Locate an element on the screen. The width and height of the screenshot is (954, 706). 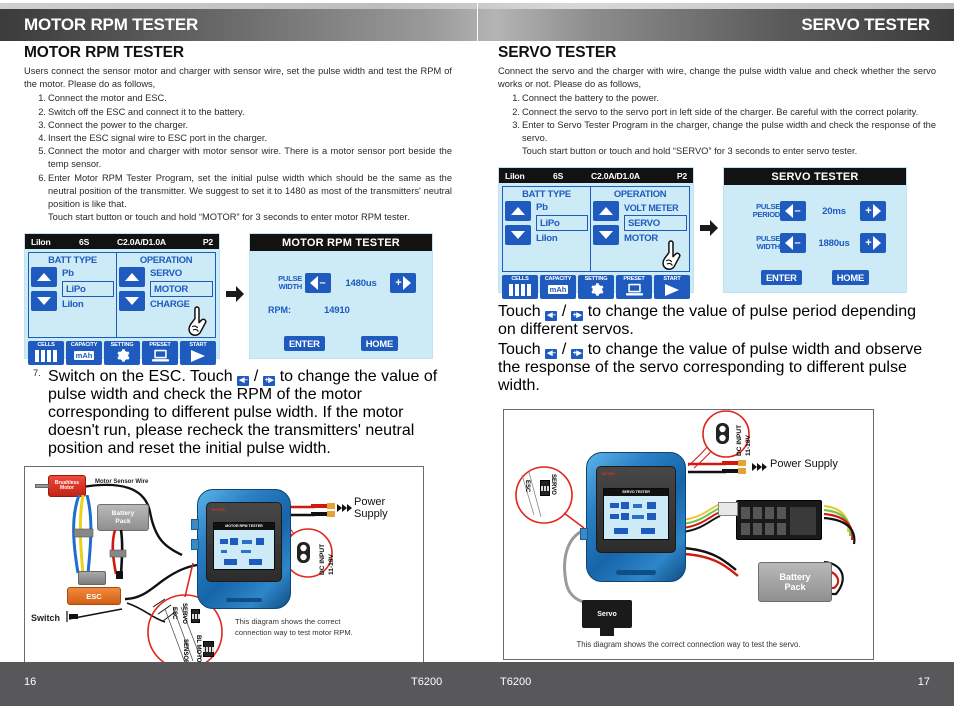
charger-face: SKYRC MOTOR RPM TESTER is located at coordinates (244, 542).